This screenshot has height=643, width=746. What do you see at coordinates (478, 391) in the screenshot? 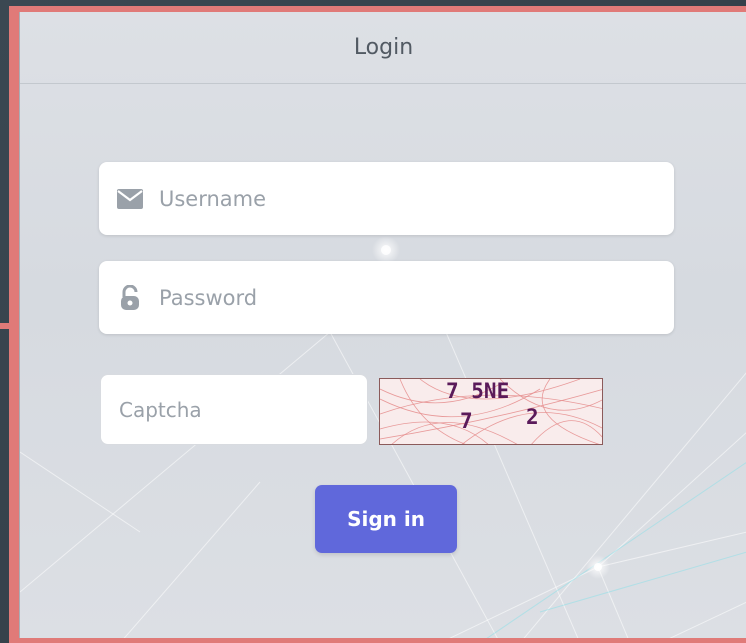
I see `captcha-text-line1: 7 5NE` at bounding box center [478, 391].